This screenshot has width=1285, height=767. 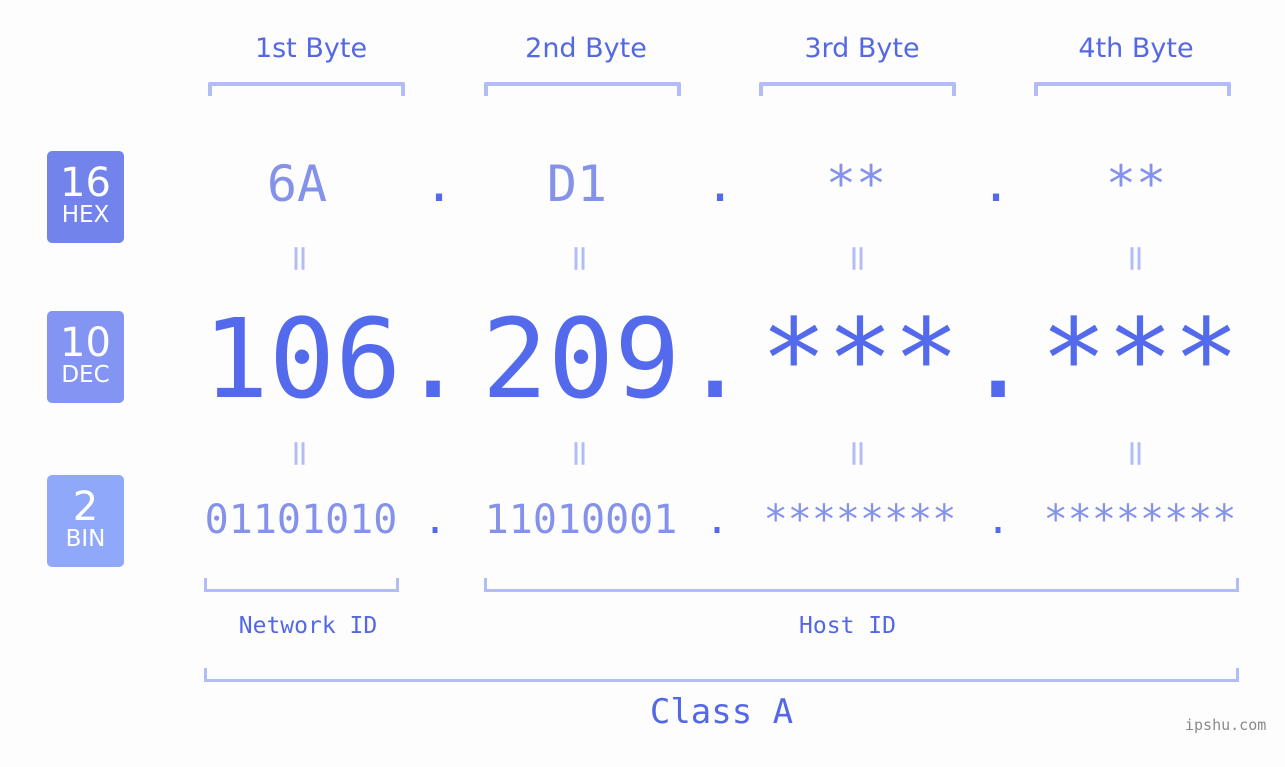 I want to click on byte-label-1: 1st Byte, so click(x=311, y=48).